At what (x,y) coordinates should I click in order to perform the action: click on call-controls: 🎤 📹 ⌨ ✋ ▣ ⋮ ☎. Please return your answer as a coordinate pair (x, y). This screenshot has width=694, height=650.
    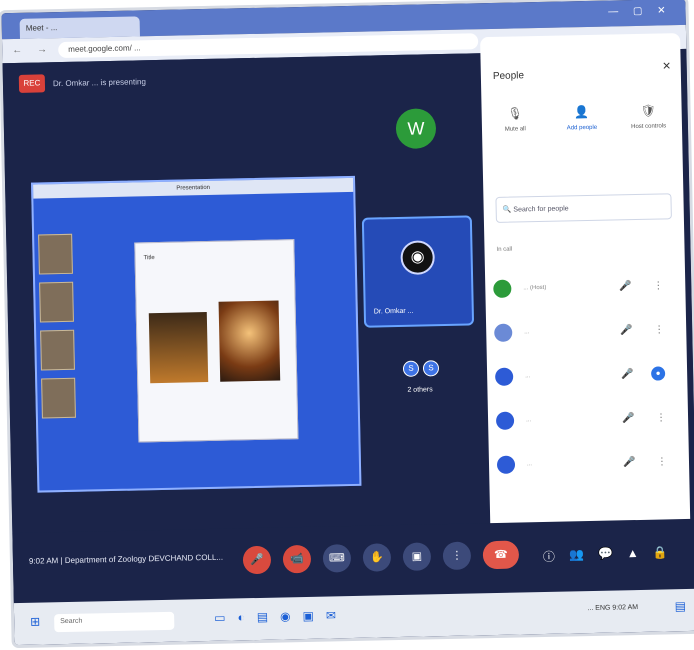
    Looking at the image, I should click on (381, 557).